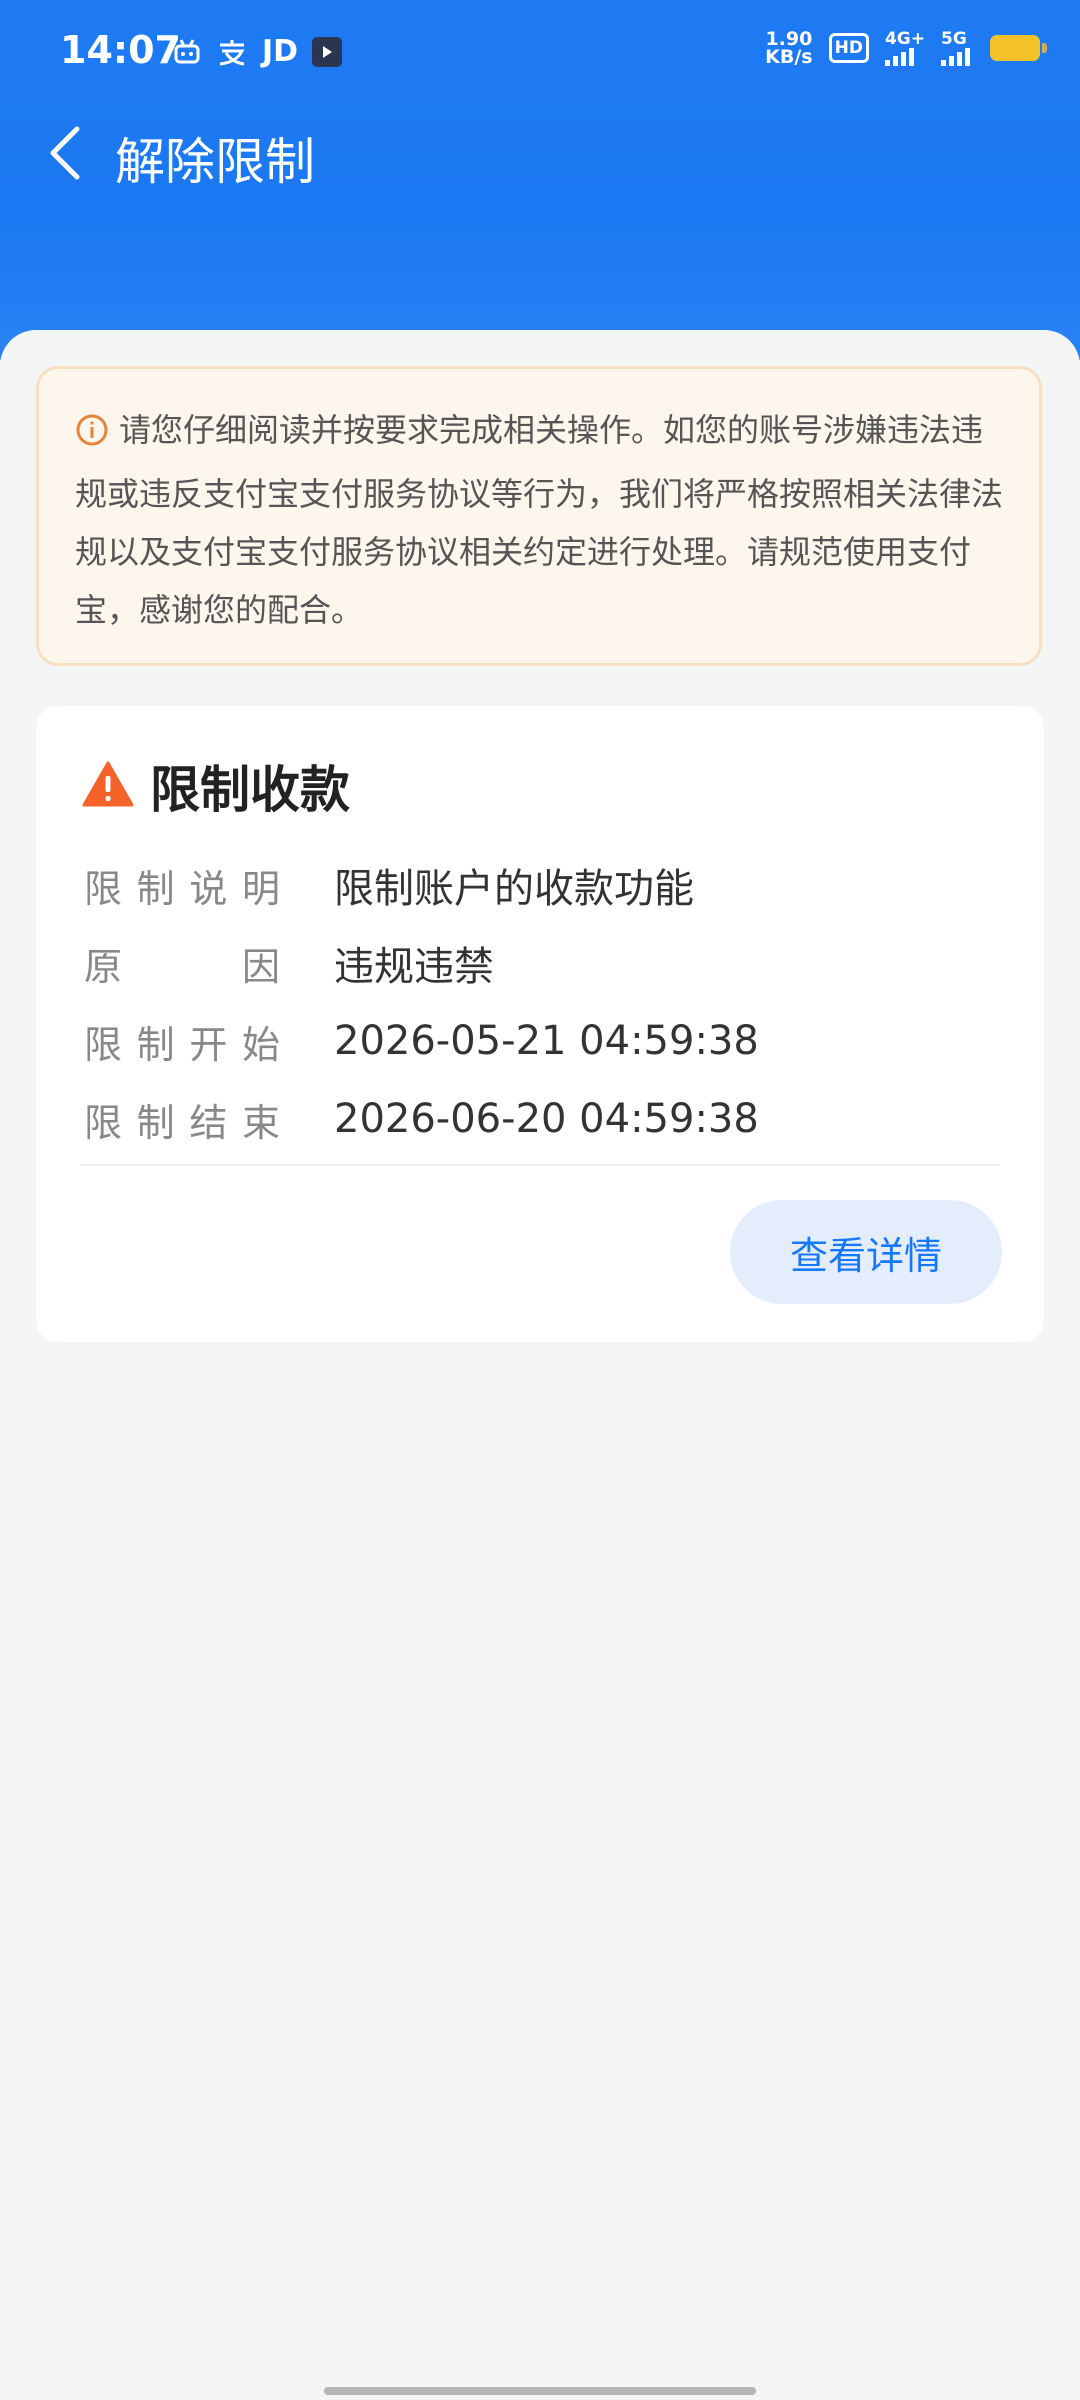 This screenshot has height=2400, width=1080. Describe the element at coordinates (182, 966) in the screenshot. I see `row-label: 原因` at that location.